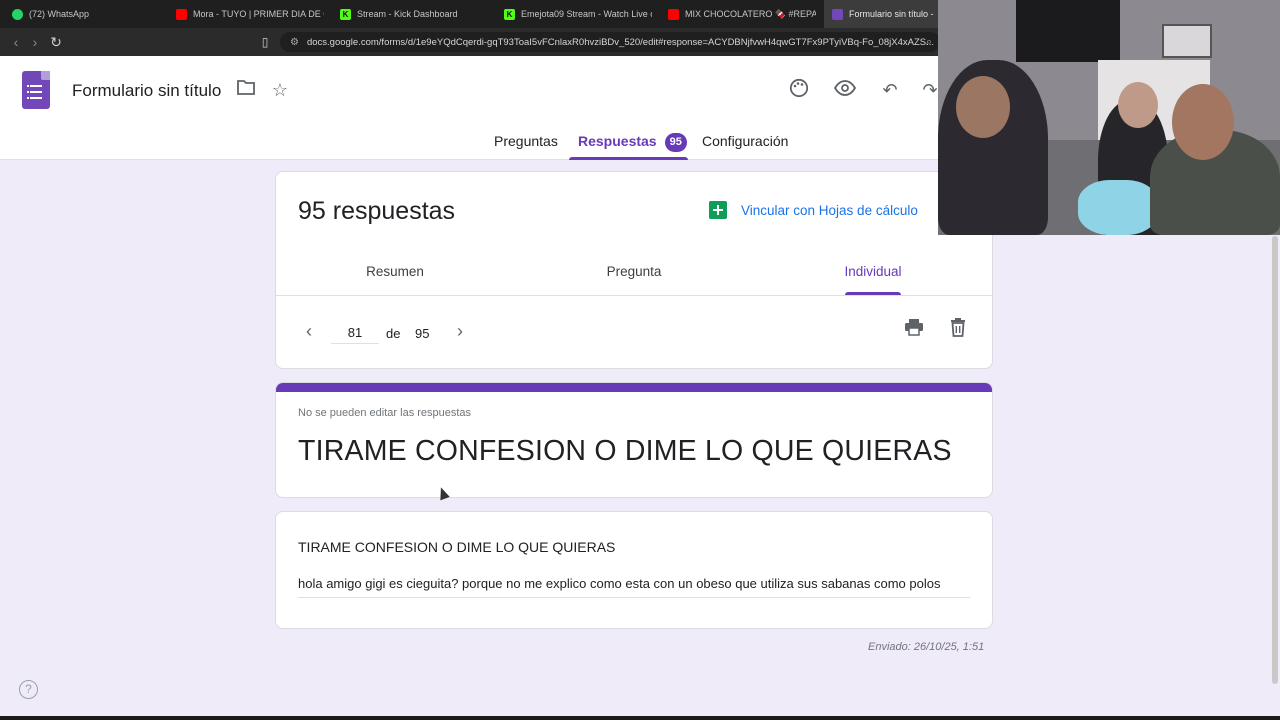 Image resolution: width=1280 pixels, height=720 pixels. What do you see at coordinates (265, 42) in the screenshot?
I see `bookmark-icon: ▯` at bounding box center [265, 42].